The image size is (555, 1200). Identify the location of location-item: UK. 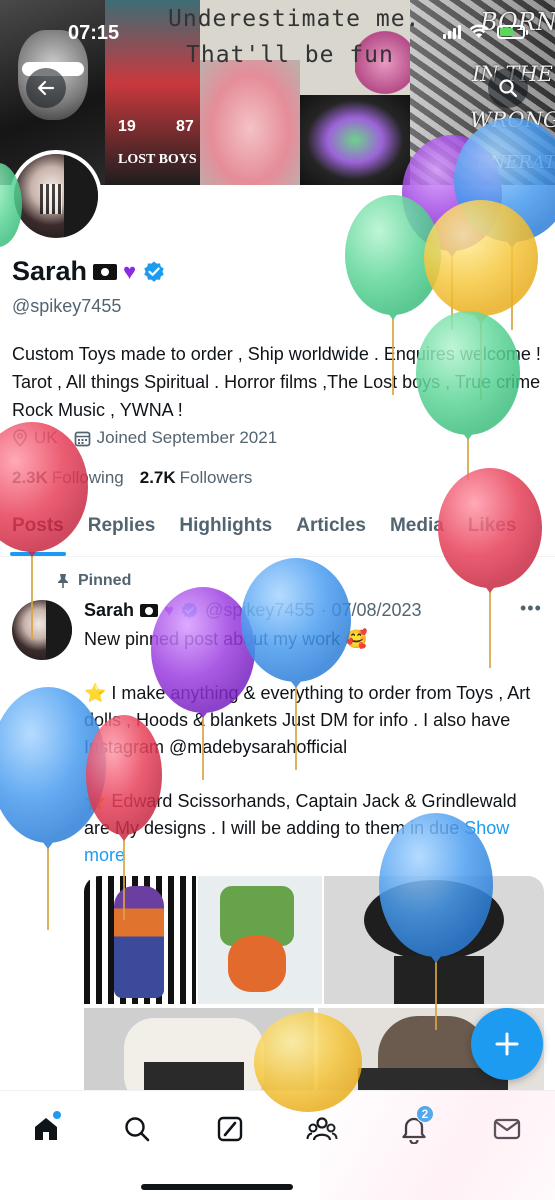
(35, 438).